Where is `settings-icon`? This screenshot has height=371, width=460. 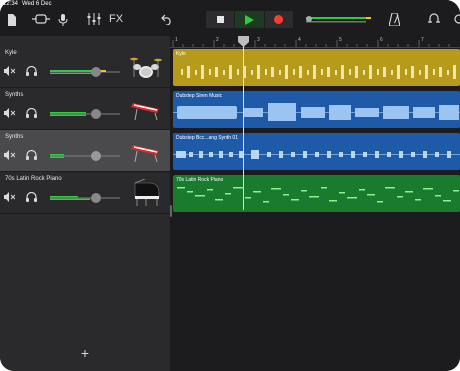 settings-icon is located at coordinates (455, 19).